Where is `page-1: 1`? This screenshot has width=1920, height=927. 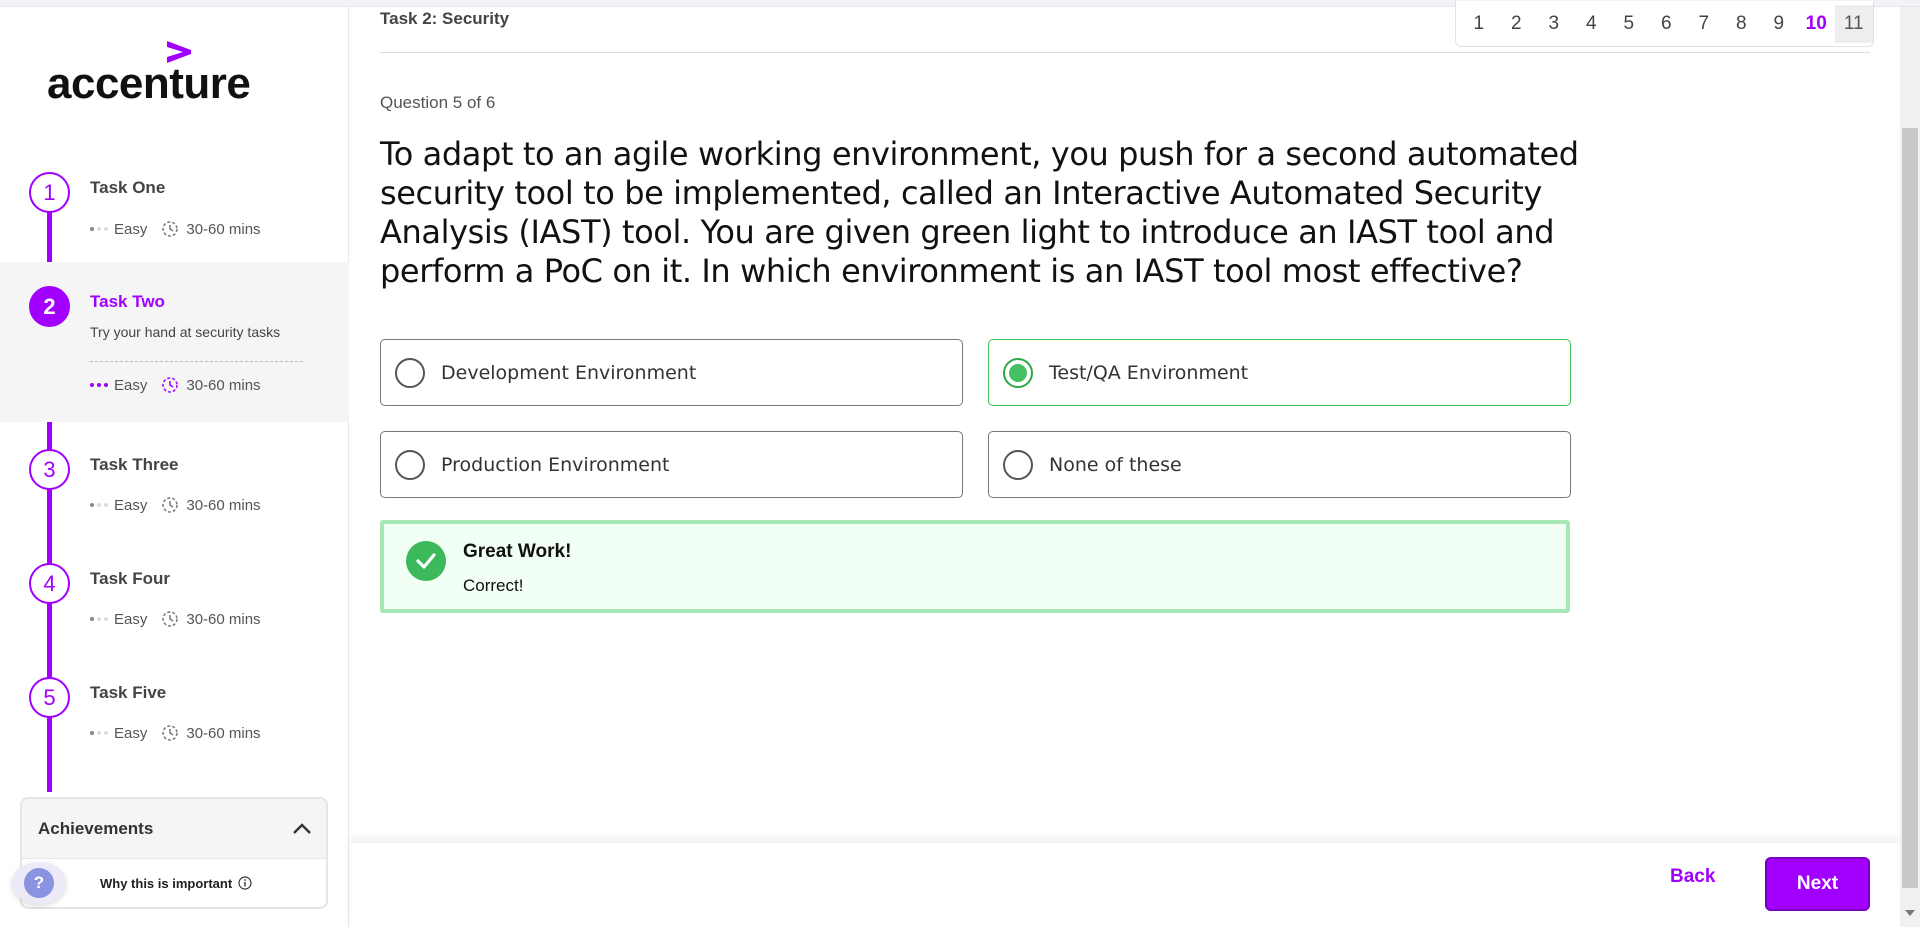 page-1: 1 is located at coordinates (1479, 24).